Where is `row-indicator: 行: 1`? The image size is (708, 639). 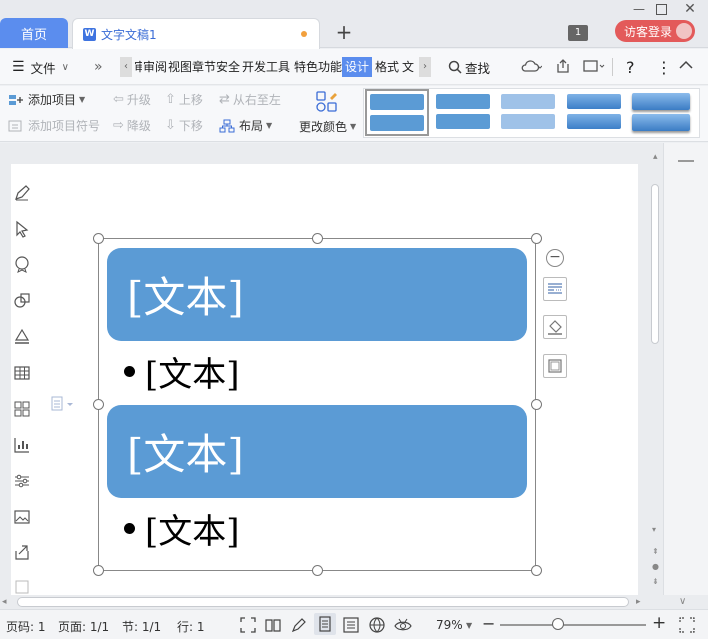
row-indicator: 行: 1 is located at coordinates (191, 626).